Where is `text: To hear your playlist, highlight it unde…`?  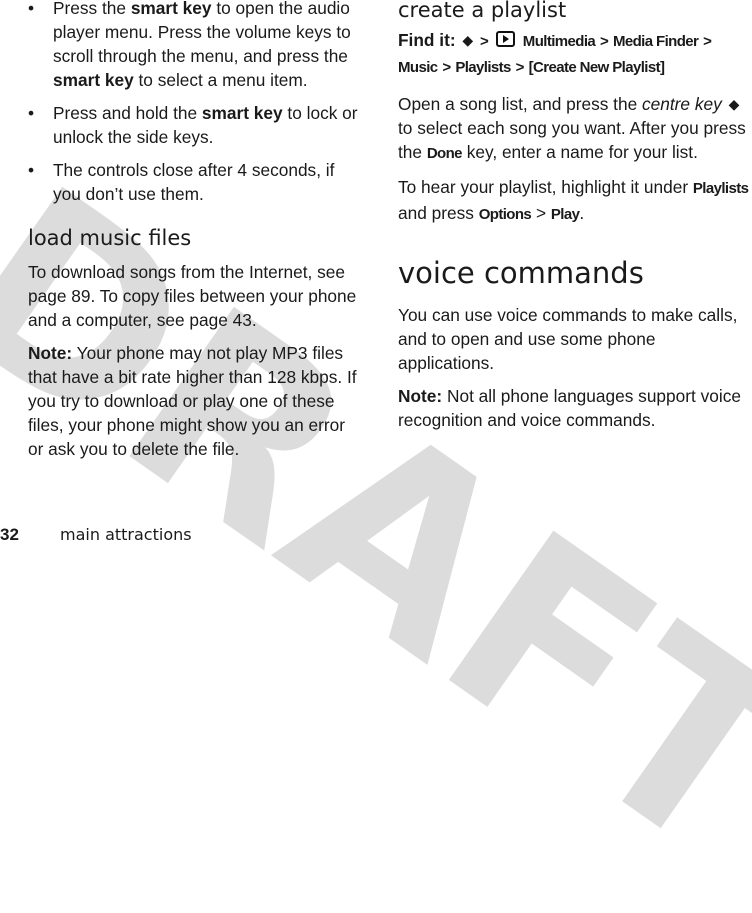 text: To hear your playlist, highlight it unde… is located at coordinates (545, 187).